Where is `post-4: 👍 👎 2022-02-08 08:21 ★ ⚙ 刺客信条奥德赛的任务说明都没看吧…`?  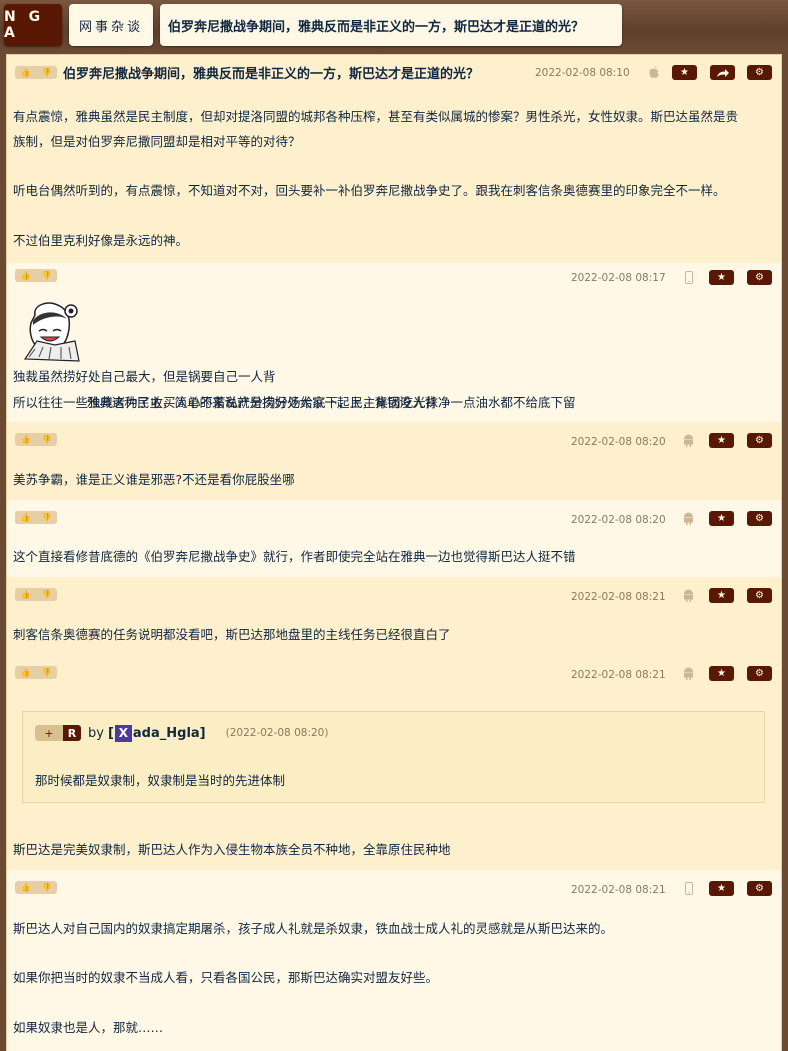 post-4: 👍 👎 2022-02-08 08:21 ★ ⚙ 刺客信条奥德赛的任务说明都没看吧… is located at coordinates (394, 616).